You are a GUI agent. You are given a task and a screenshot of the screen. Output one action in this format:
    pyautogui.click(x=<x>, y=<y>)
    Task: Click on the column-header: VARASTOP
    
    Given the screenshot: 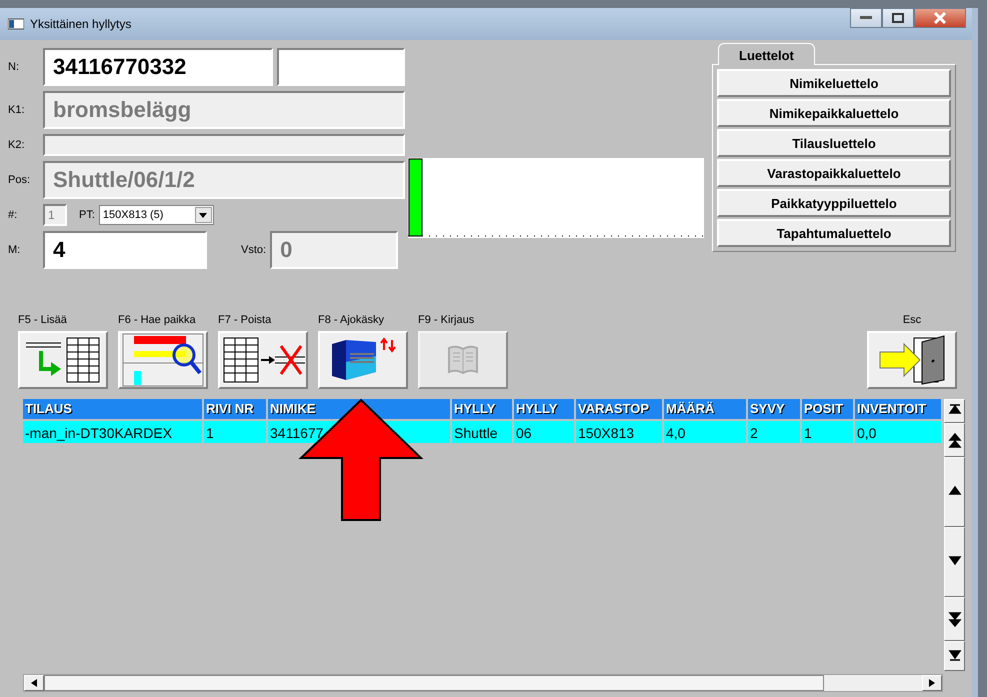 What is the action you would take?
    pyautogui.click(x=620, y=409)
    